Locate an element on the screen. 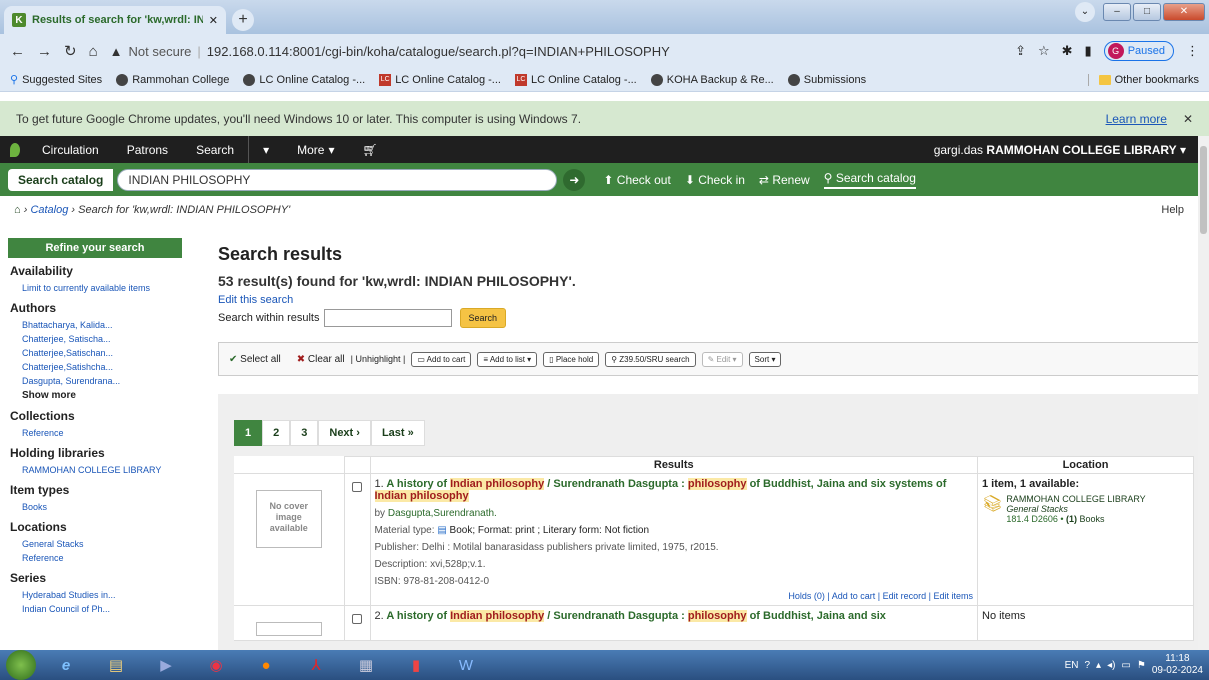  user-menu: gargi.das RAMMOHAN COLLEGE LIBRARY ▾ is located at coordinates (1066, 150).